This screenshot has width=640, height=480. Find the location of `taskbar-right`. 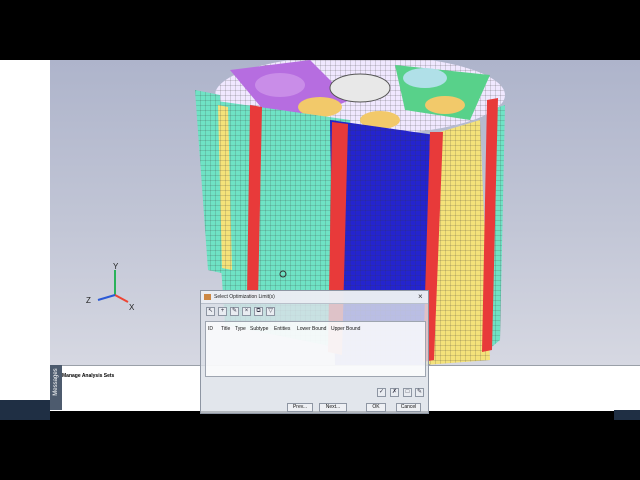

taskbar-right is located at coordinates (627, 415).